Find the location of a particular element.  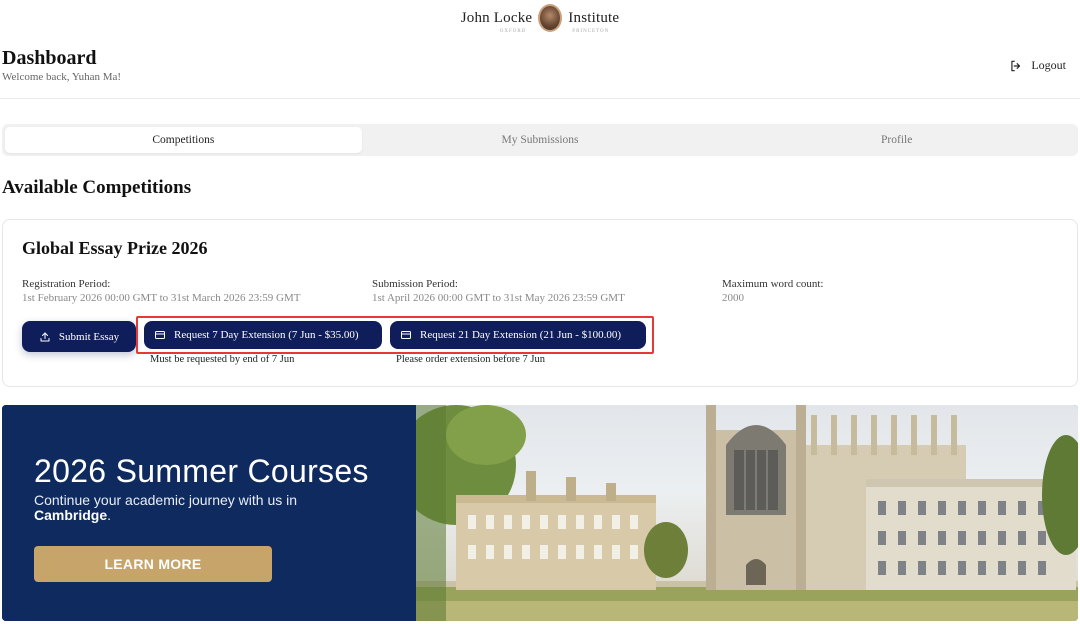

logout-button: Logout is located at coordinates (1037, 65).